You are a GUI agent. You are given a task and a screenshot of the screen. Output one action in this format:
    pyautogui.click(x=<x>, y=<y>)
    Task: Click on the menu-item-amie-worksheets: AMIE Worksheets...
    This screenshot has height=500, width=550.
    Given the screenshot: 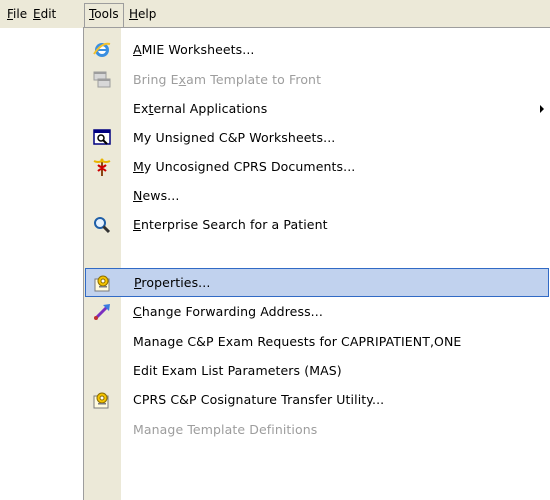 What is the action you would take?
    pyautogui.click(x=317, y=49)
    